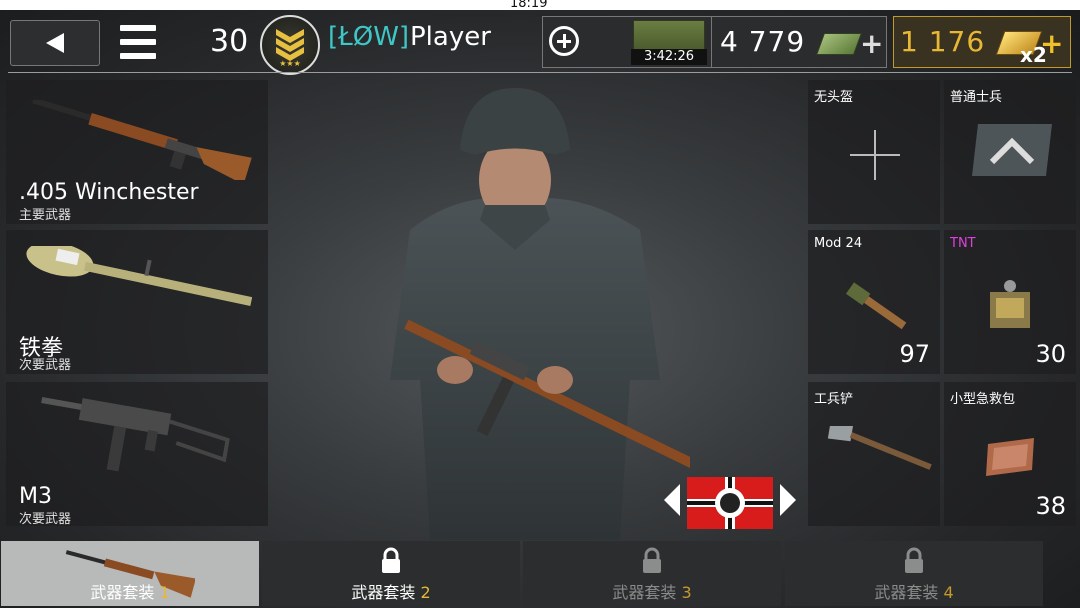 Image resolution: width=1080 pixels, height=608 pixels. Describe the element at coordinates (425, 592) in the screenshot. I see `tab-number: 2` at that location.